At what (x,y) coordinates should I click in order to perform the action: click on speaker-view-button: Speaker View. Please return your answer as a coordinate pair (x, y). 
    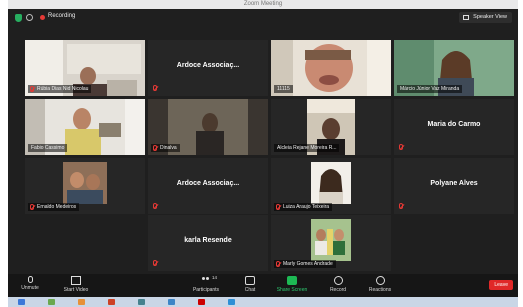
    Looking at the image, I should click on (485, 17).